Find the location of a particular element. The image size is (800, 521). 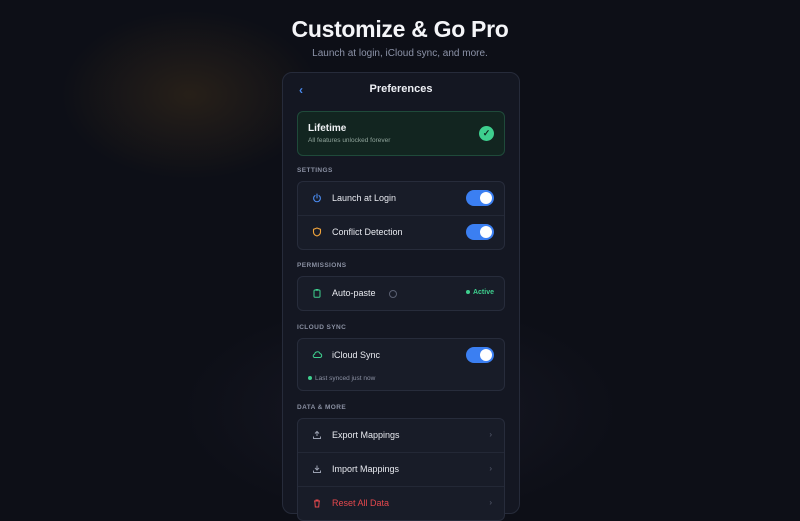

icloud-row: iCloud Sync is located at coordinates (401, 355).